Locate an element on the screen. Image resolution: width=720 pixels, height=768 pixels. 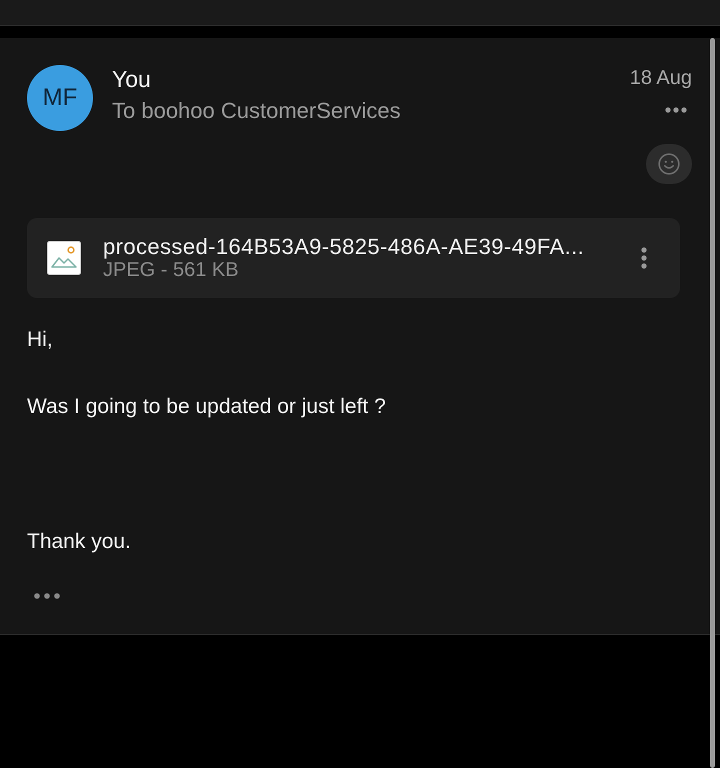
reaction-button is located at coordinates (669, 164).